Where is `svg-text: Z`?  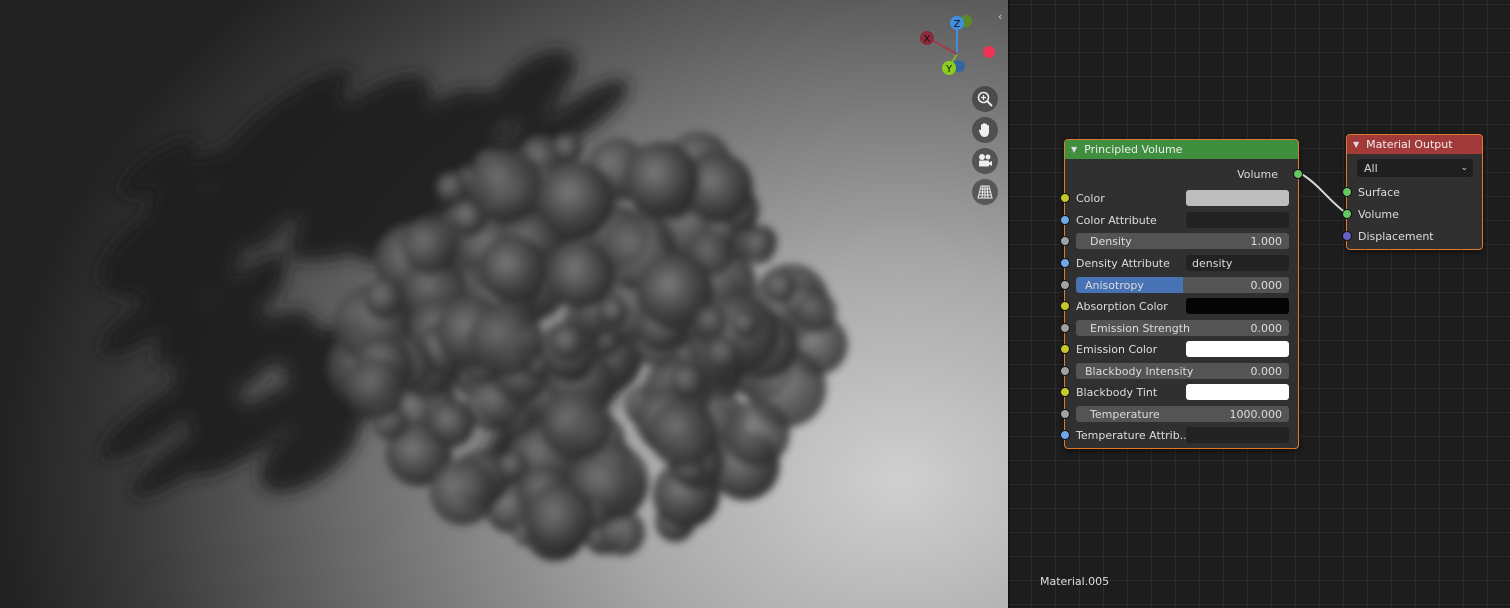 svg-text: Z is located at coordinates (957, 24).